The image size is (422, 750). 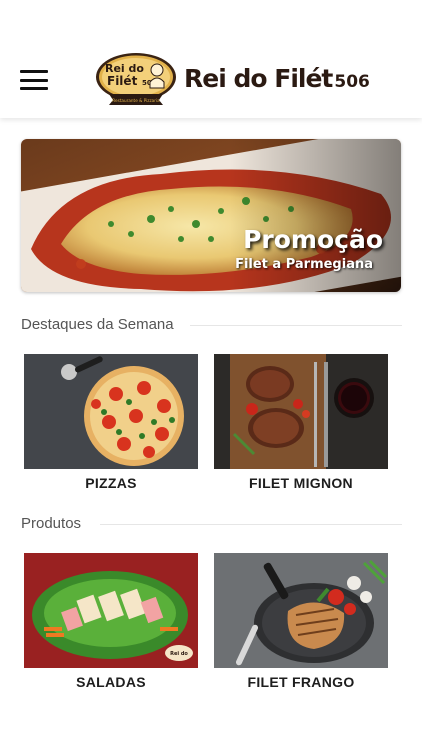 I want to click on brand-title: Rei do Filét, so click(x=258, y=78).